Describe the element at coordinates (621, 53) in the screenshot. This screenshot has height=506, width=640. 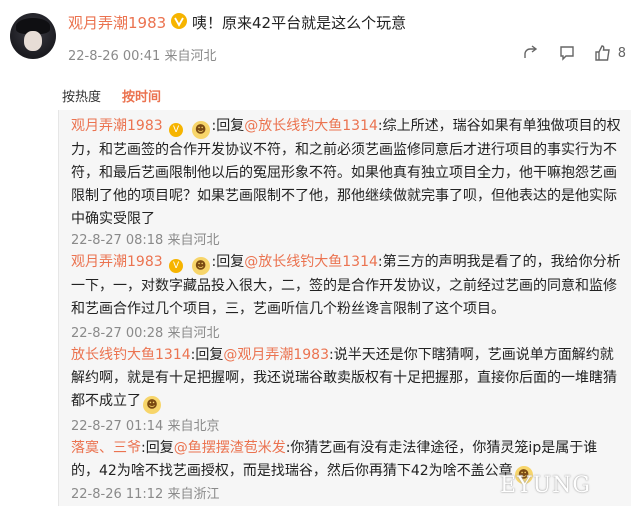
I see `like-count: 8` at that location.